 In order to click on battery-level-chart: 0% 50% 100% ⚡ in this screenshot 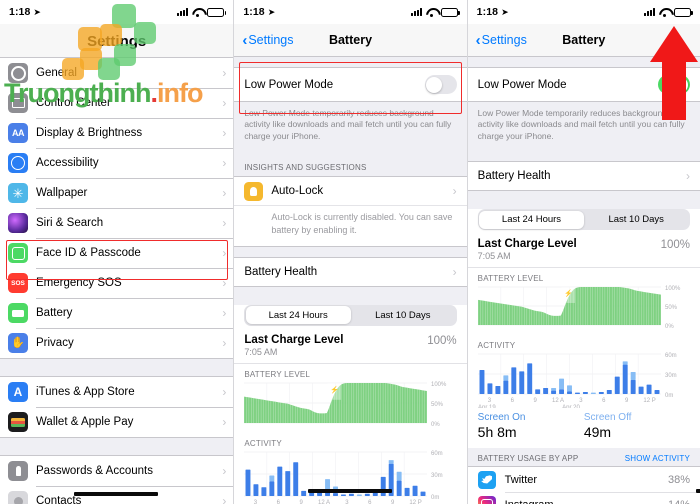, I will do `click(350, 406)`.